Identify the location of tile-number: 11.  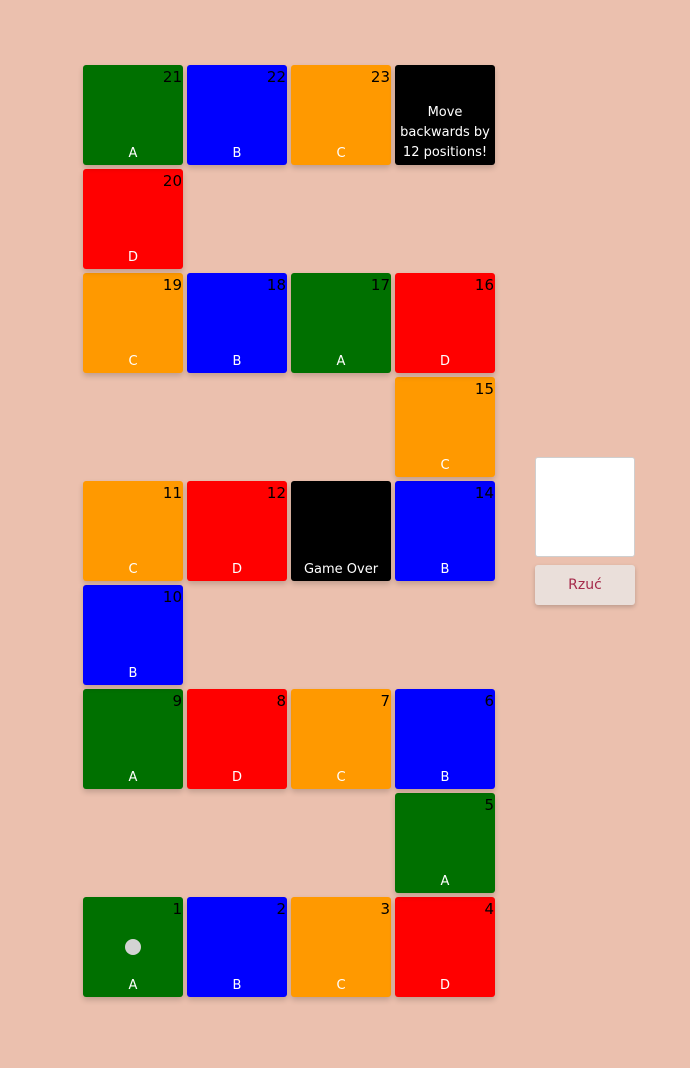
(172, 493).